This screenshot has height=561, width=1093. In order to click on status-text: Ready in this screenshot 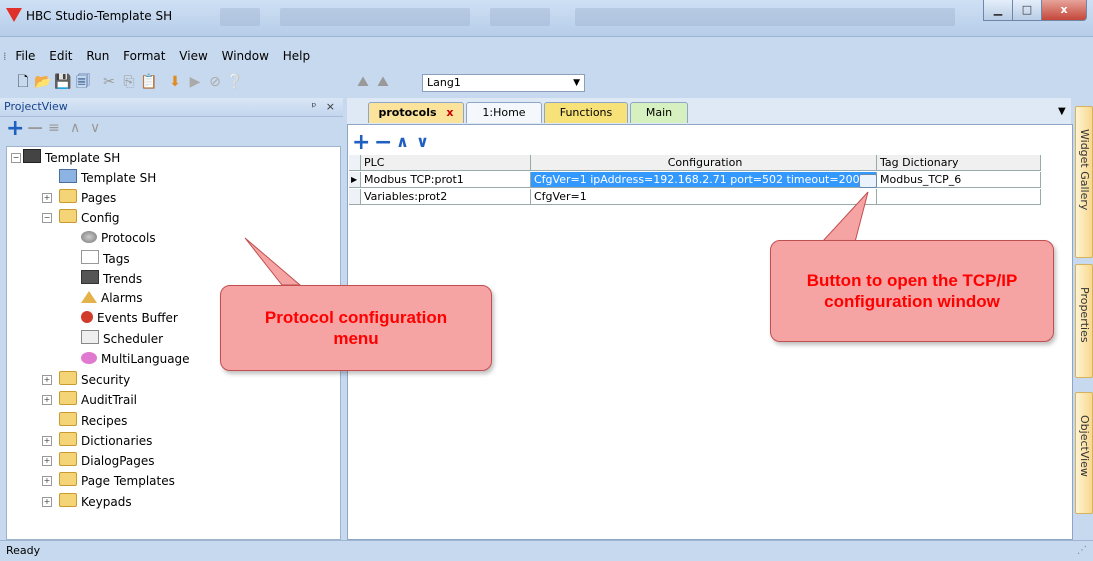, I will do `click(23, 550)`.